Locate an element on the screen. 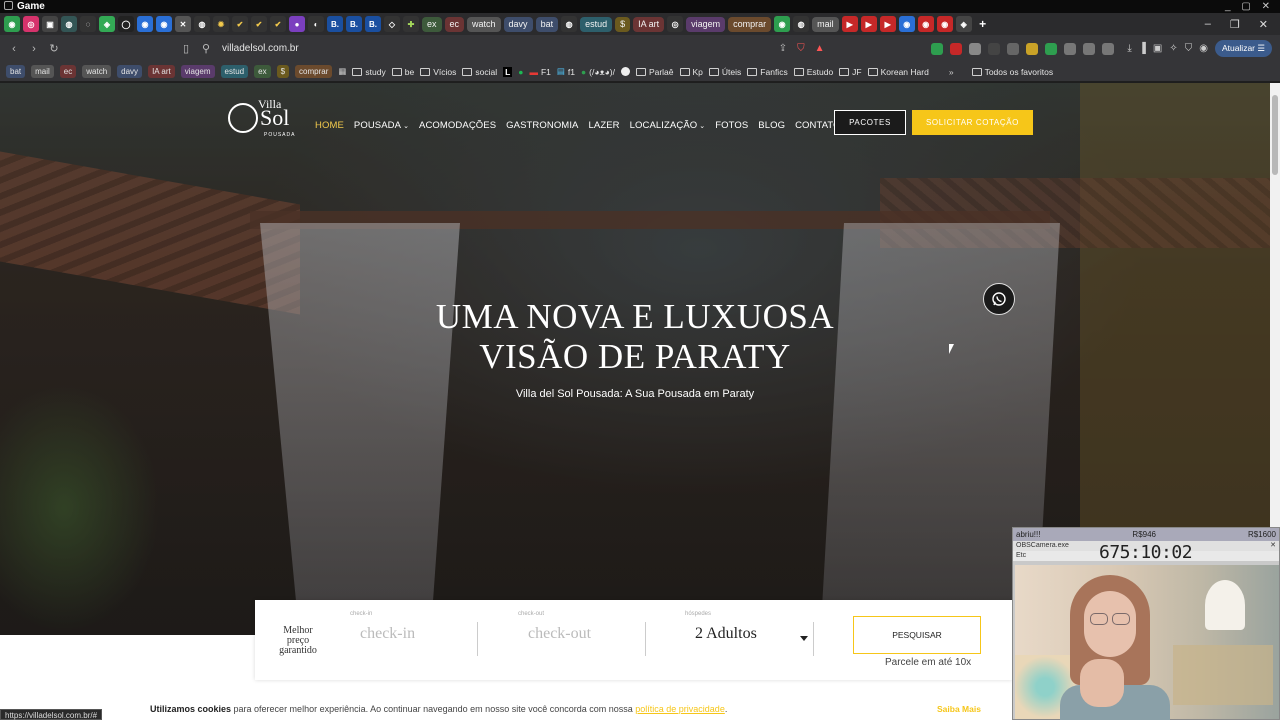 This screenshot has width=1280, height=720. tab-icon: ● is located at coordinates (297, 24).